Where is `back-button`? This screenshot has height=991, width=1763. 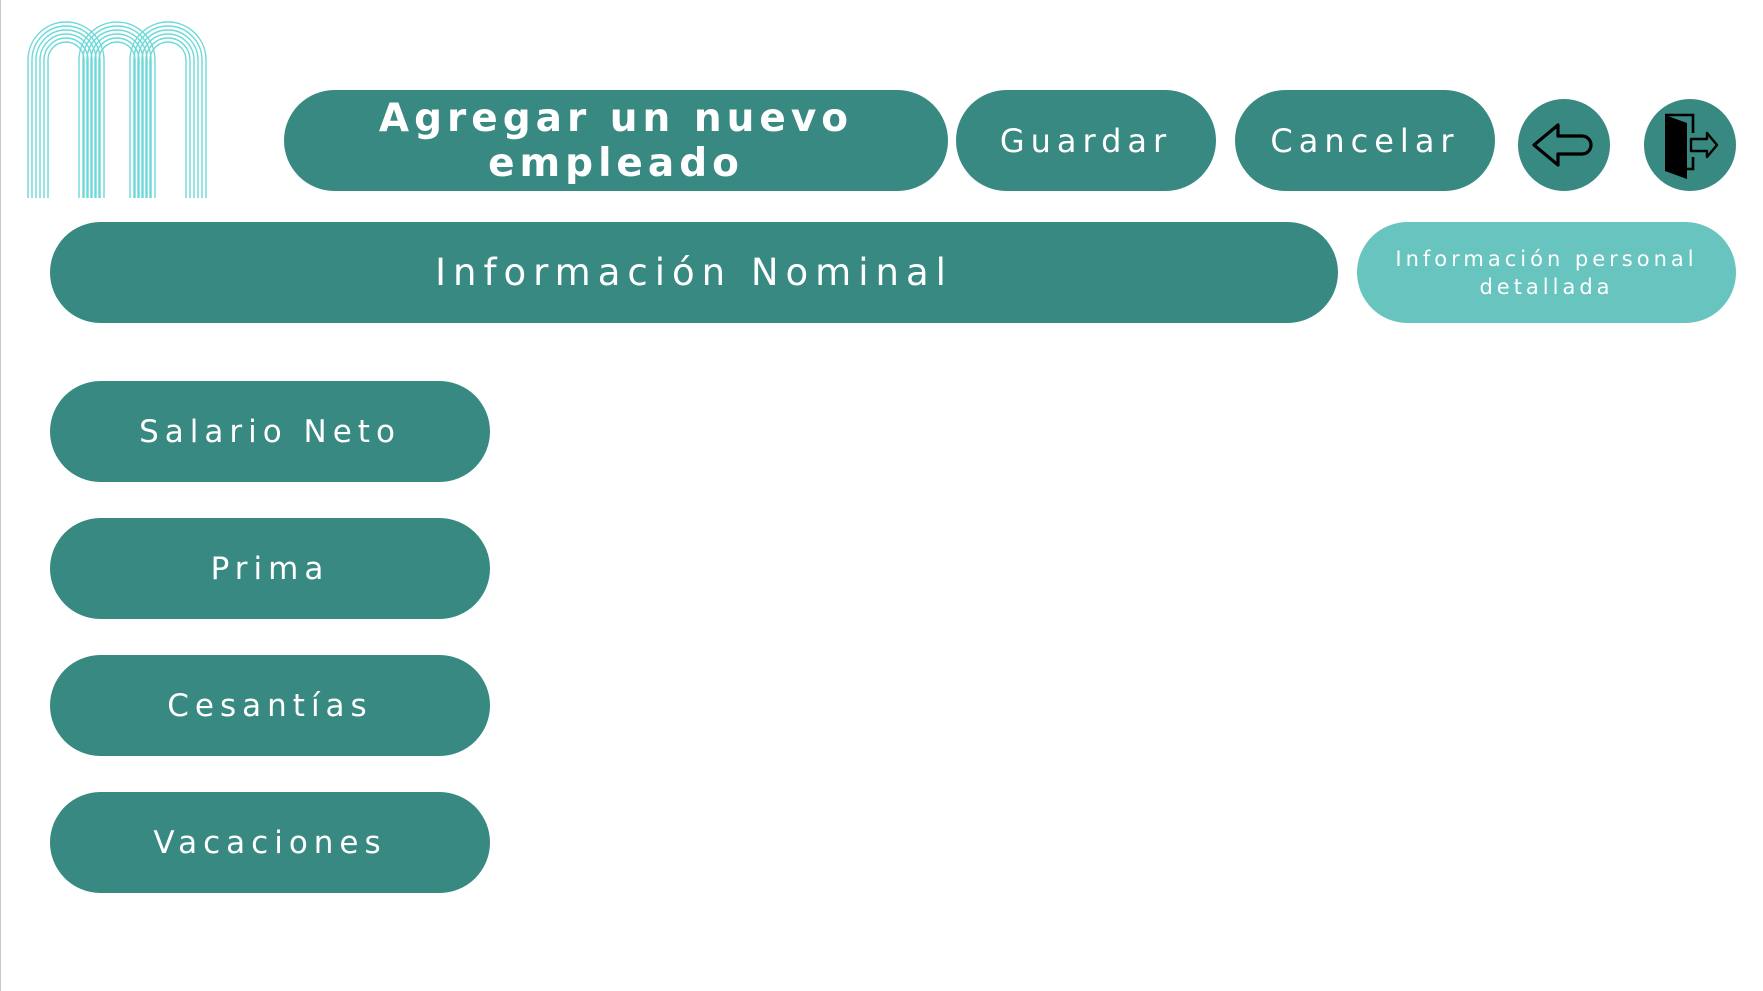 back-button is located at coordinates (1564, 145).